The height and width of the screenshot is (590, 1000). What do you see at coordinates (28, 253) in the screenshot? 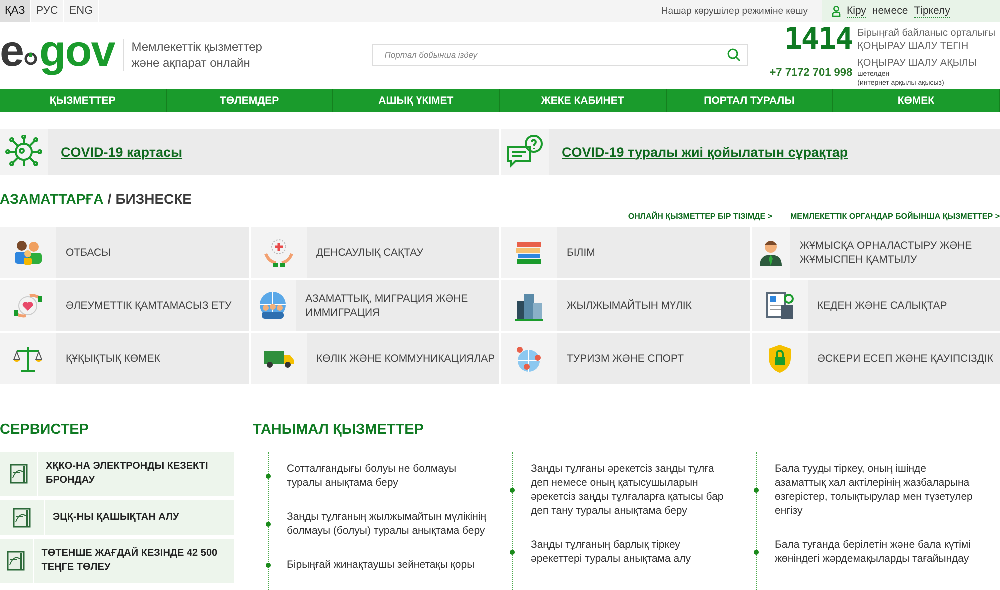
I see `family-icon` at bounding box center [28, 253].